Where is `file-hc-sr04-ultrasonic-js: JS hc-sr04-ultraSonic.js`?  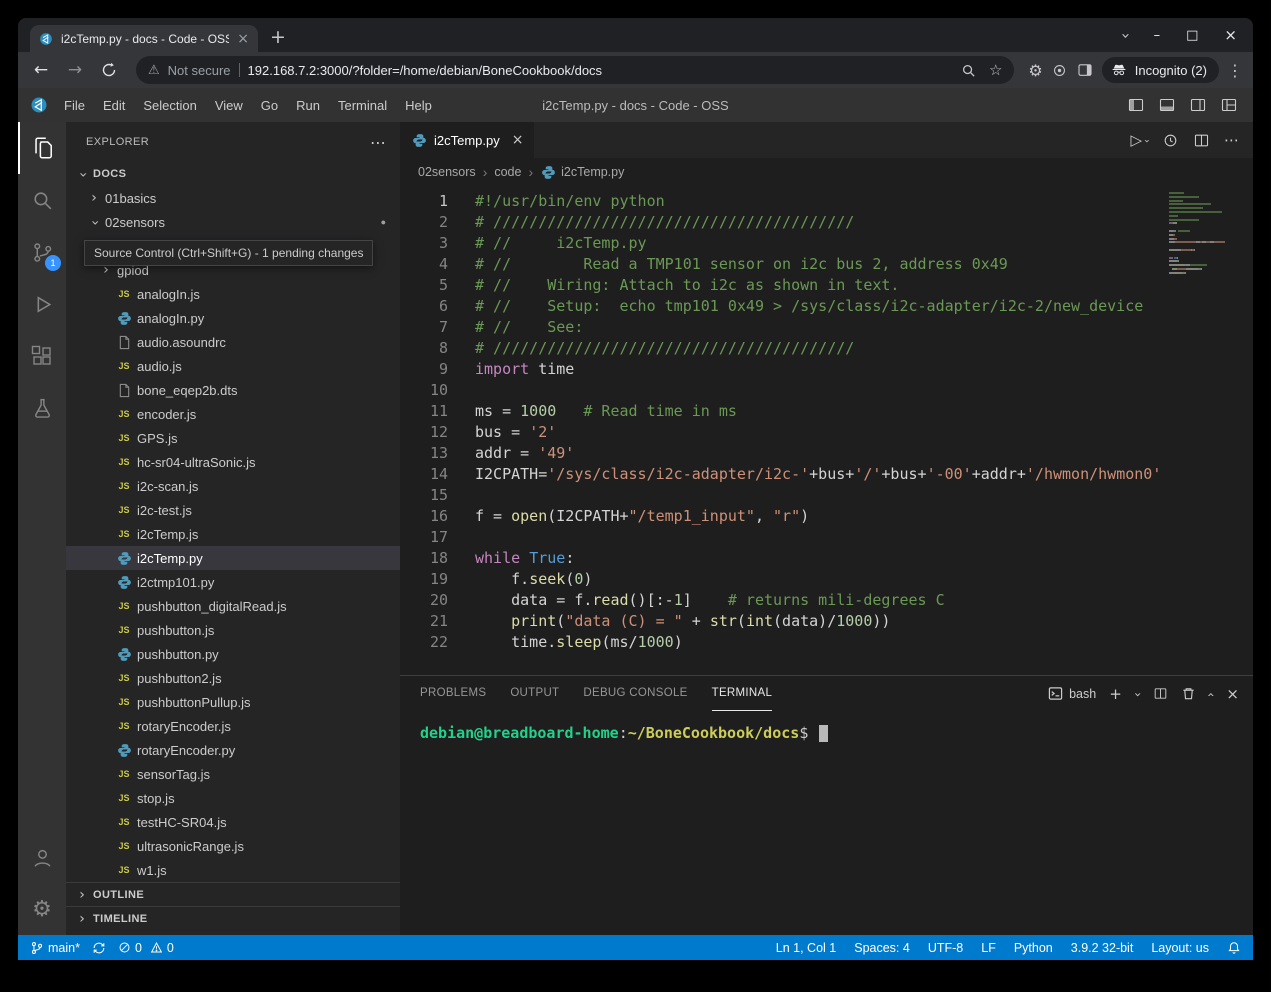 file-hc-sr04-ultrasonic-js: JS hc-sr04-ultraSonic.js is located at coordinates (233, 462).